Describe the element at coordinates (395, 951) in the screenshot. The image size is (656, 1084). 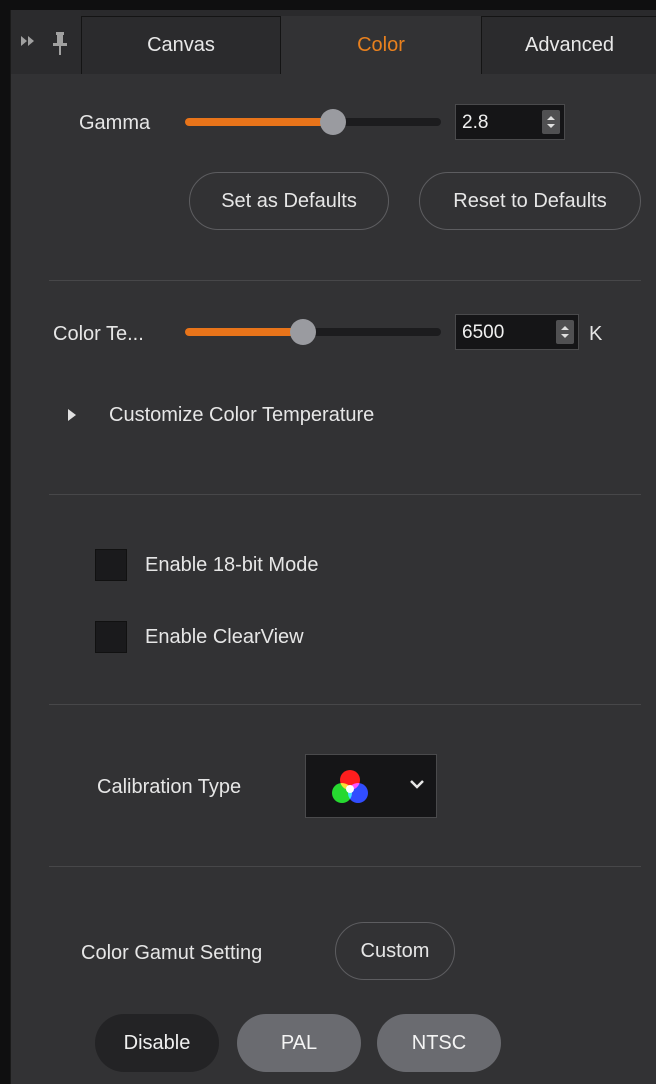
I see `gamut-custom-button: Custom` at that location.